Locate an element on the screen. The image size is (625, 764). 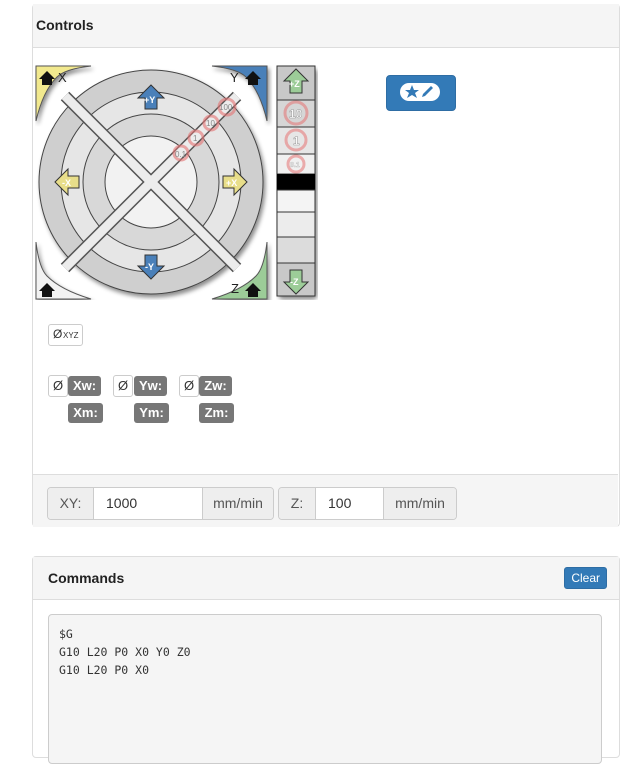
plus-z-label: +Z is located at coordinates (294, 84).